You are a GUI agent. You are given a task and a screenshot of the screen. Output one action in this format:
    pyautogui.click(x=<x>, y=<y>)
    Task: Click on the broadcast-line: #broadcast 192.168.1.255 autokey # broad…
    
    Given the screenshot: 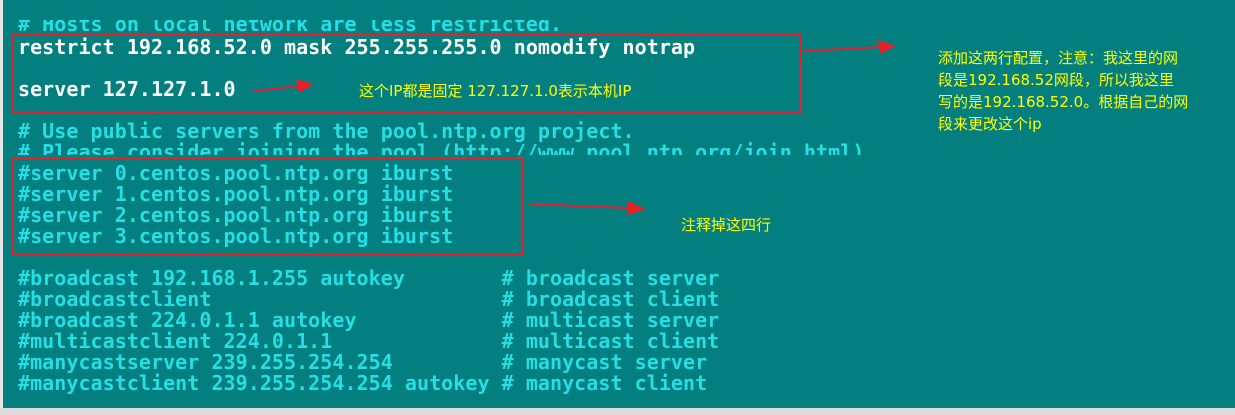 What is the action you would take?
    pyautogui.click(x=369, y=278)
    